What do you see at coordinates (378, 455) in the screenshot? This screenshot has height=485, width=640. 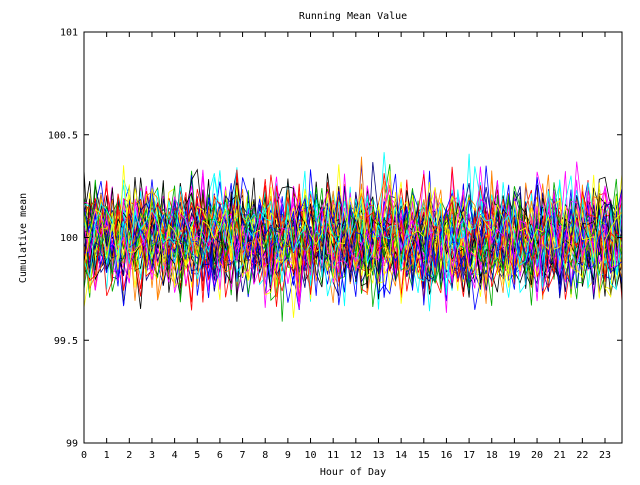 I see `x-tick-label: 13` at bounding box center [378, 455].